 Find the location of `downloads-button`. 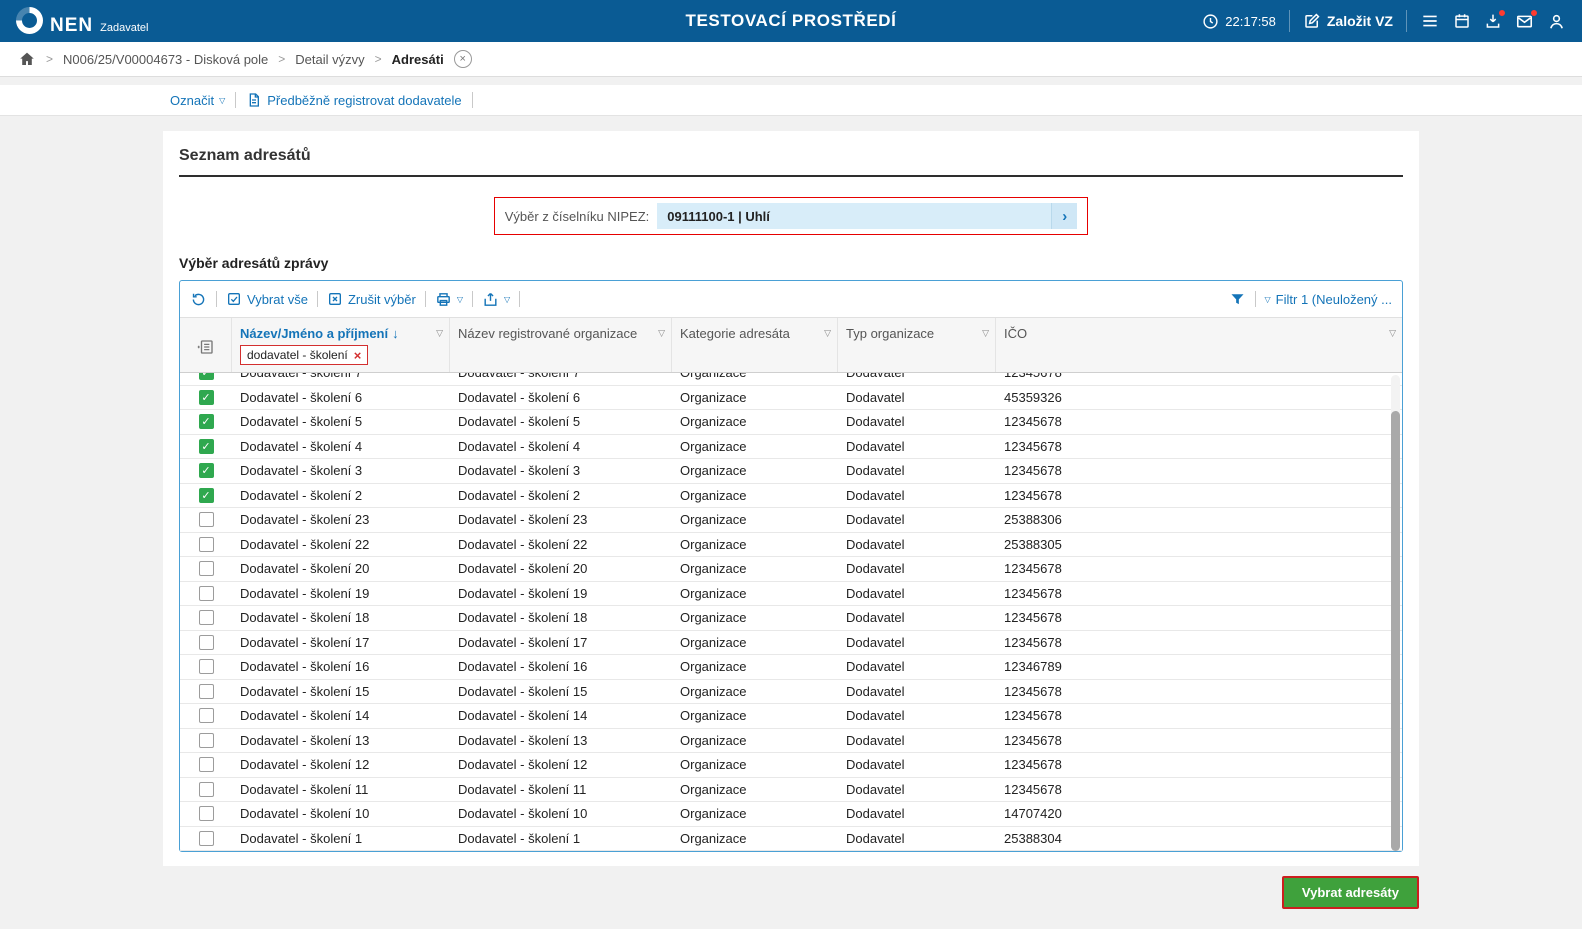

downloads-button is located at coordinates (1495, 19).